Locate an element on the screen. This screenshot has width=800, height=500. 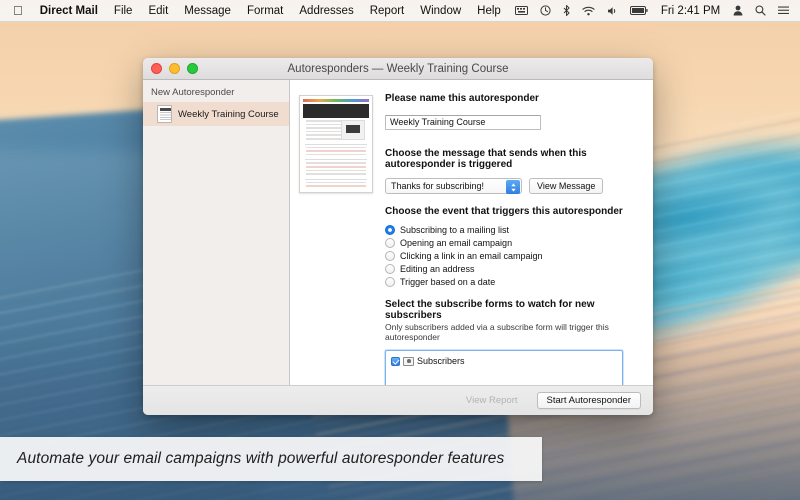
view-report-button: View Report is located at coordinates (492, 400).